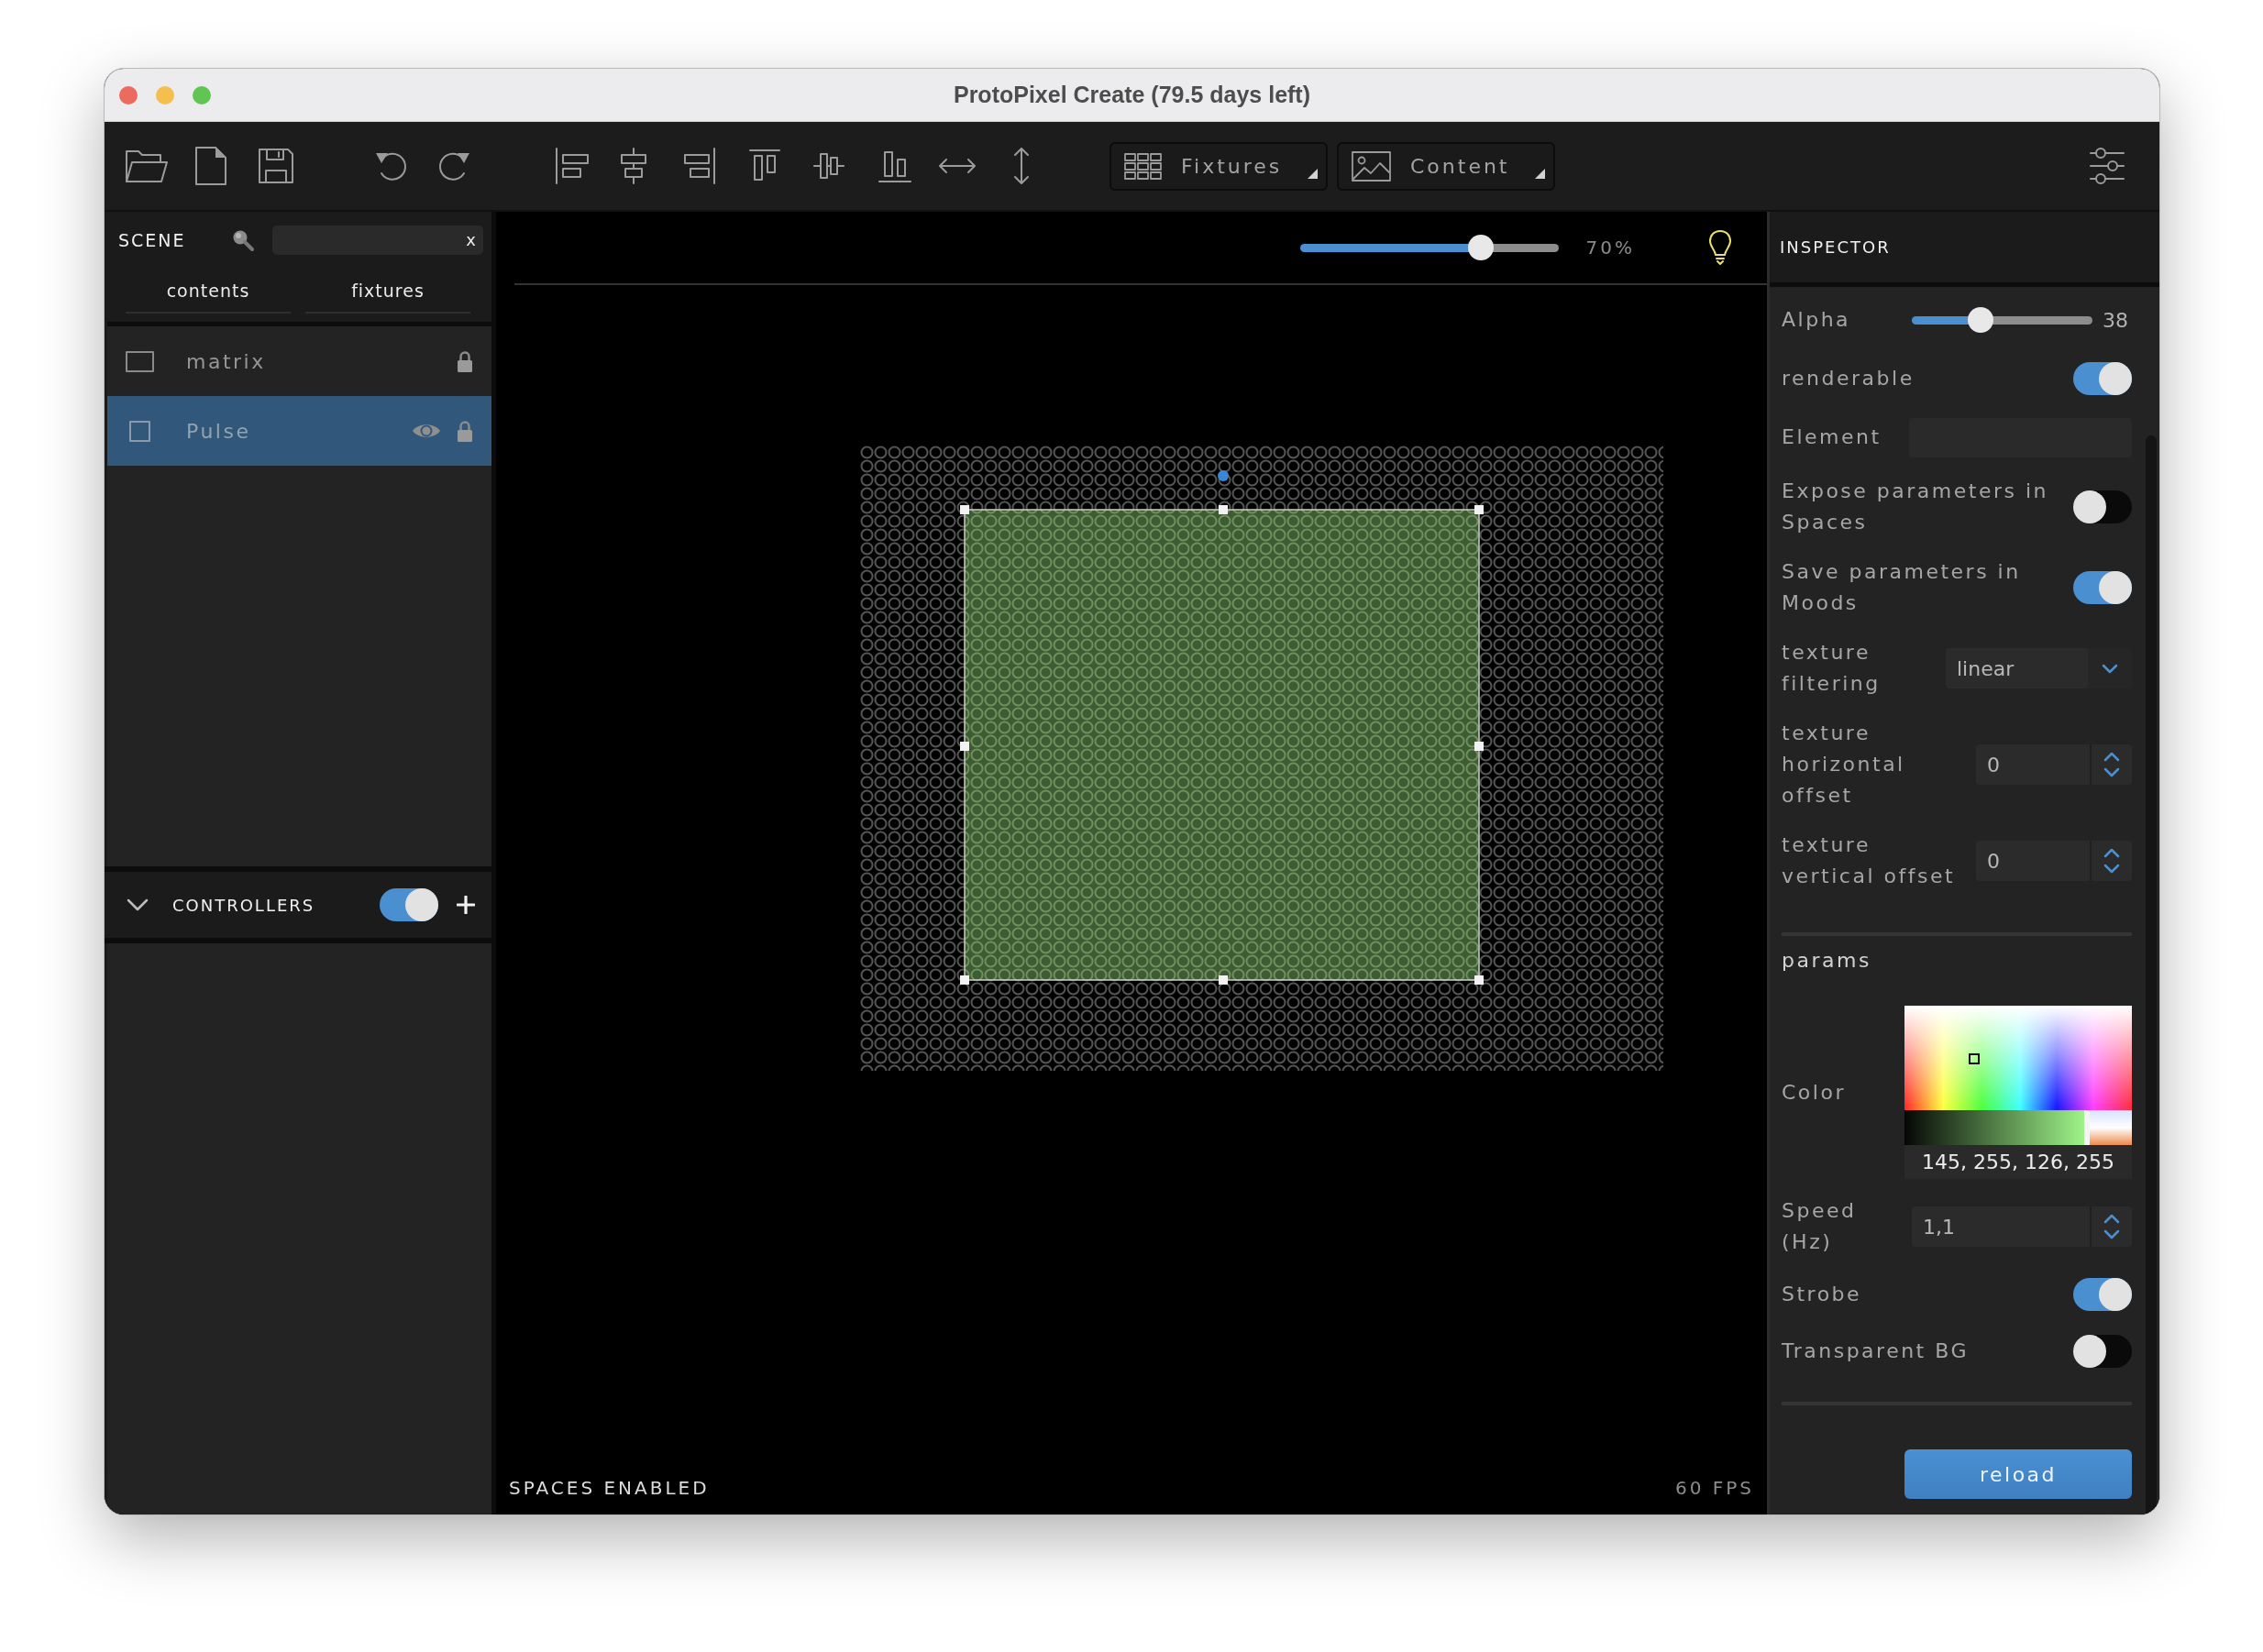 Image resolution: width=2263 pixels, height=1652 pixels. What do you see at coordinates (140, 361) in the screenshot?
I see `rectangle-icon` at bounding box center [140, 361].